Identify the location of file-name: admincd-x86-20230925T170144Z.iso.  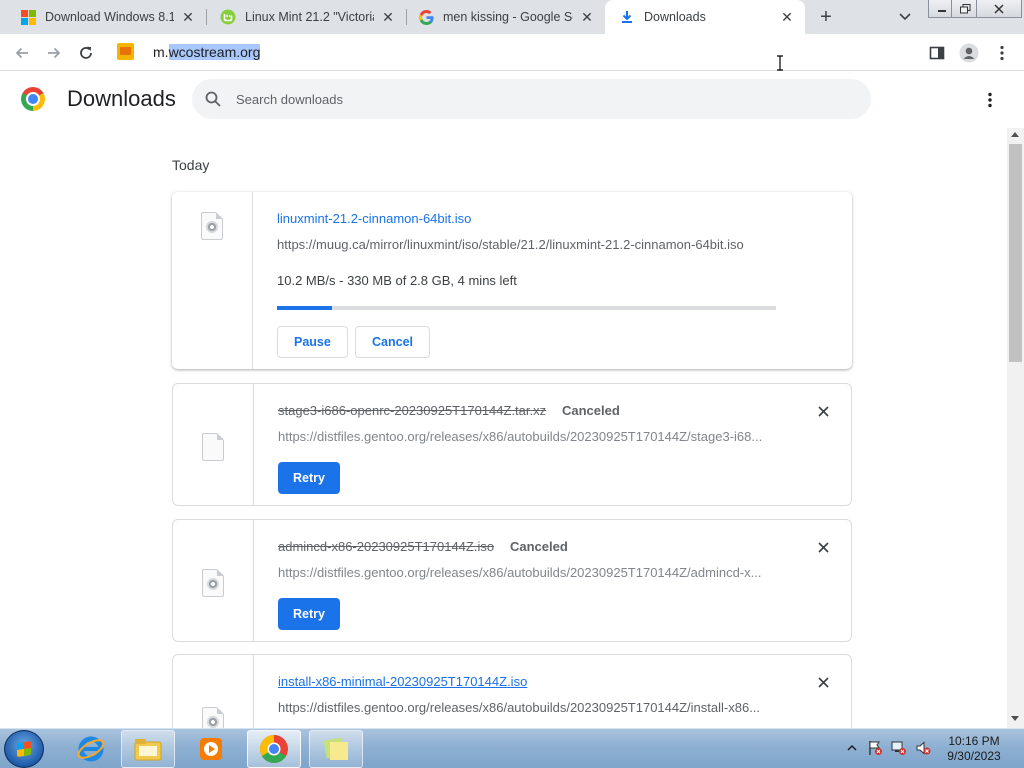
(386, 546).